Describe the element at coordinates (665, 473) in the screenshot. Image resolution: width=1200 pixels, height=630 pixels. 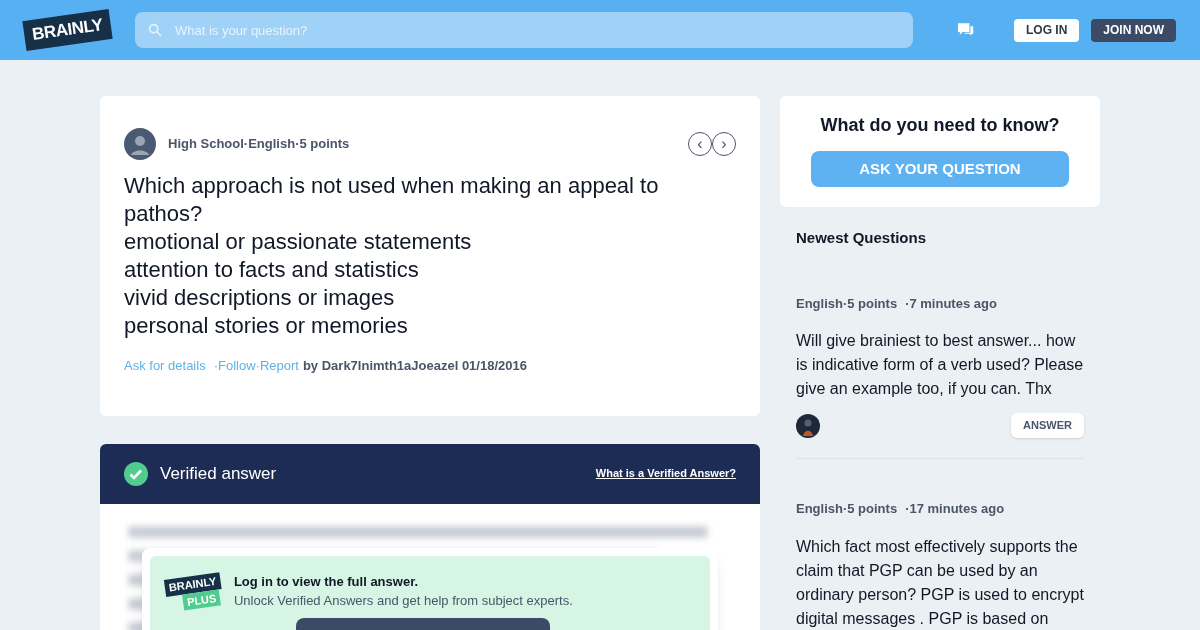
I see `verified-help-link: What is a Verified Answer?` at that location.